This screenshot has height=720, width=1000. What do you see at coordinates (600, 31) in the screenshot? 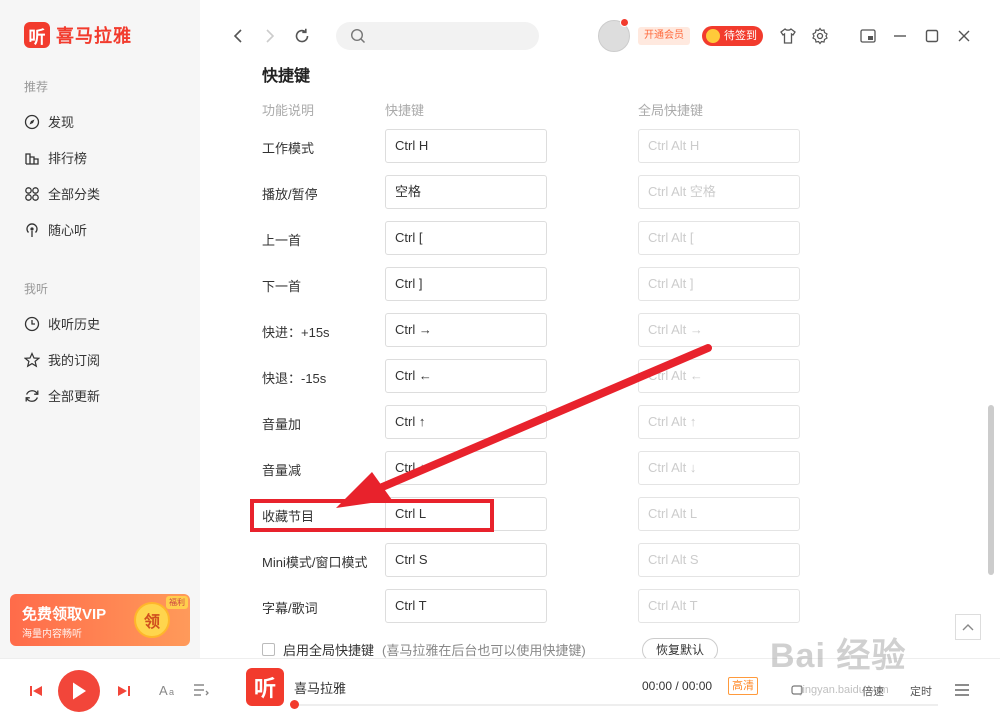
I see `top-bar: 开通会员 待签到` at bounding box center [600, 31].